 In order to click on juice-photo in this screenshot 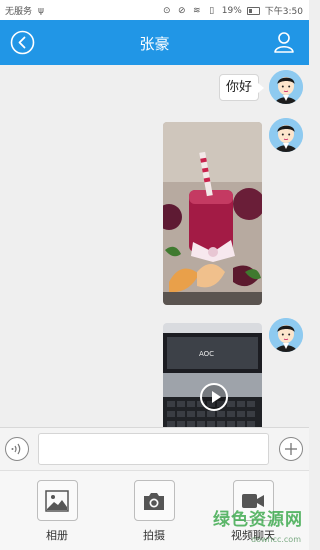, I will do `click(212, 213)`.